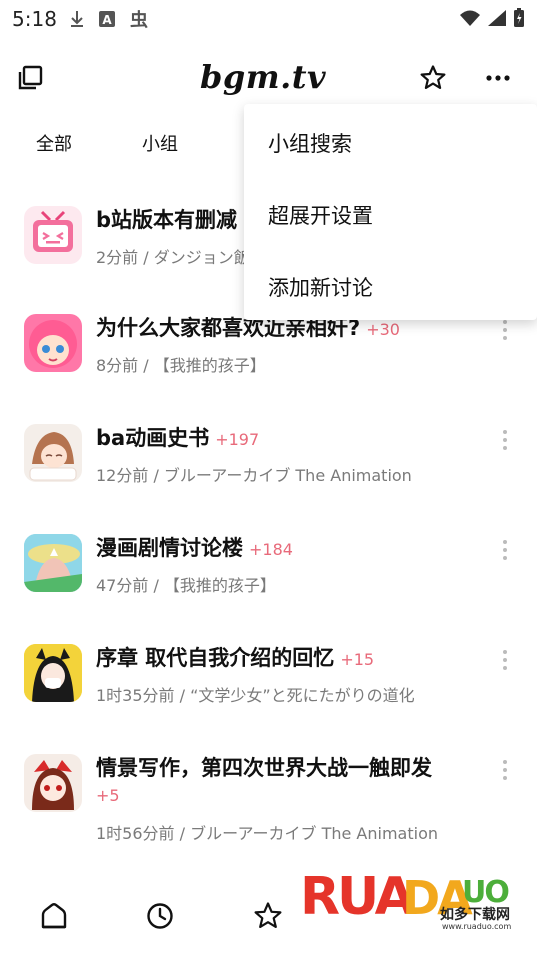 This screenshot has width=537, height=956. What do you see at coordinates (475, 915) in the screenshot?
I see `watermark-cn: 如多下载网` at bounding box center [475, 915].